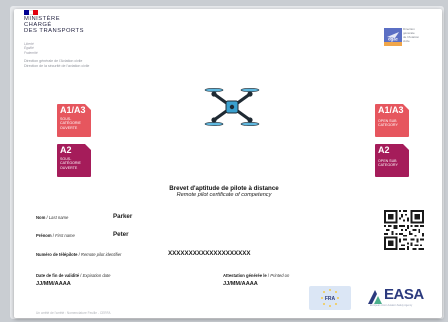  I want to click on expiration-date-value: JJ/MM/AAAA, so click(53, 284).